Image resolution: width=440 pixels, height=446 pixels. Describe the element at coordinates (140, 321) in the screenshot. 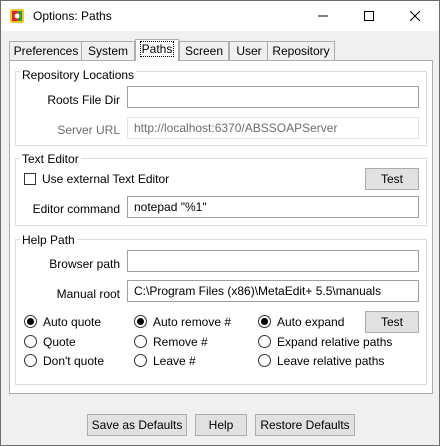

I see `auto-remove-radio` at that location.